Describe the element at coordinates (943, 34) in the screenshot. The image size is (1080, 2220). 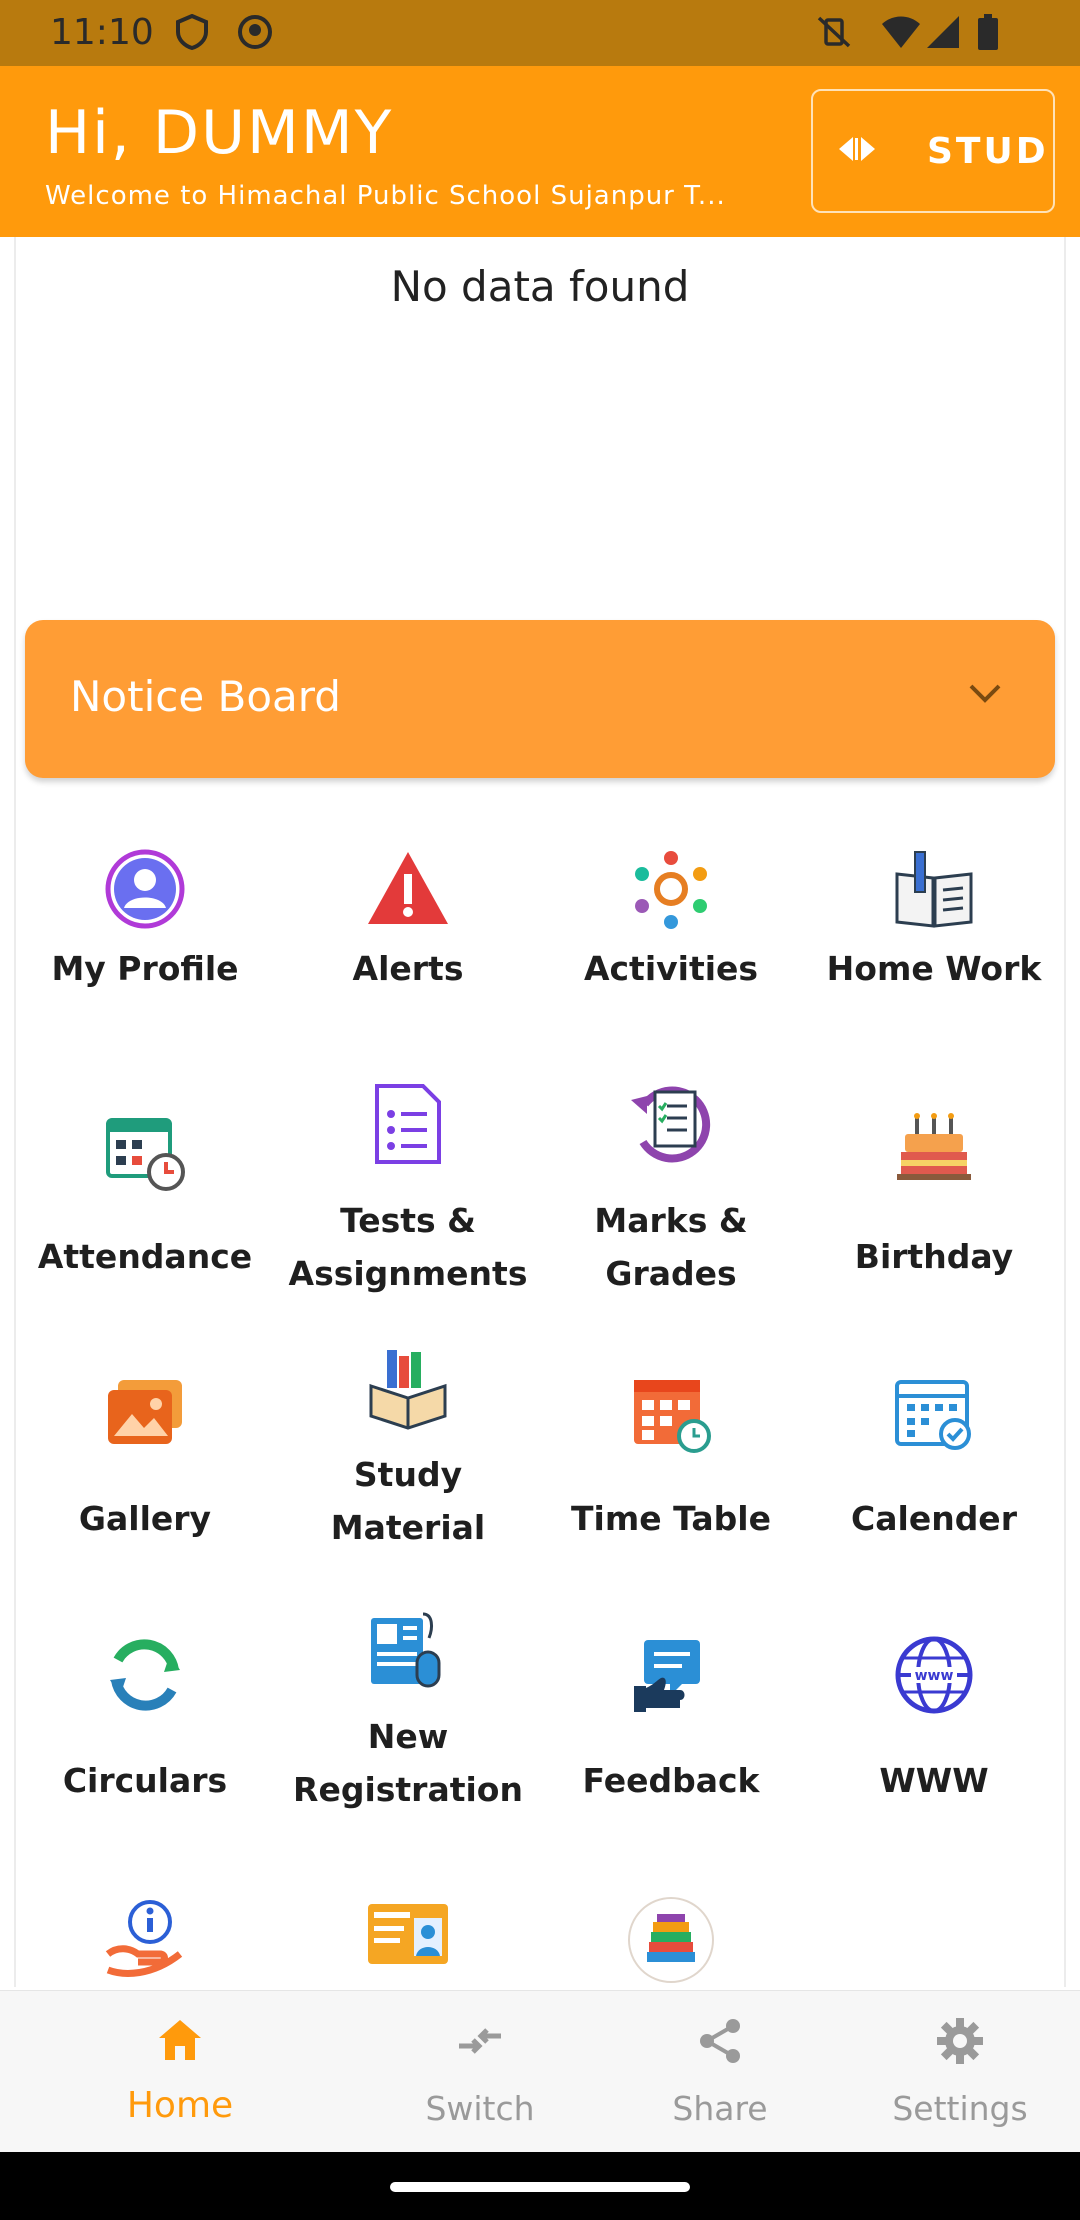
I see `signal-icon` at that location.